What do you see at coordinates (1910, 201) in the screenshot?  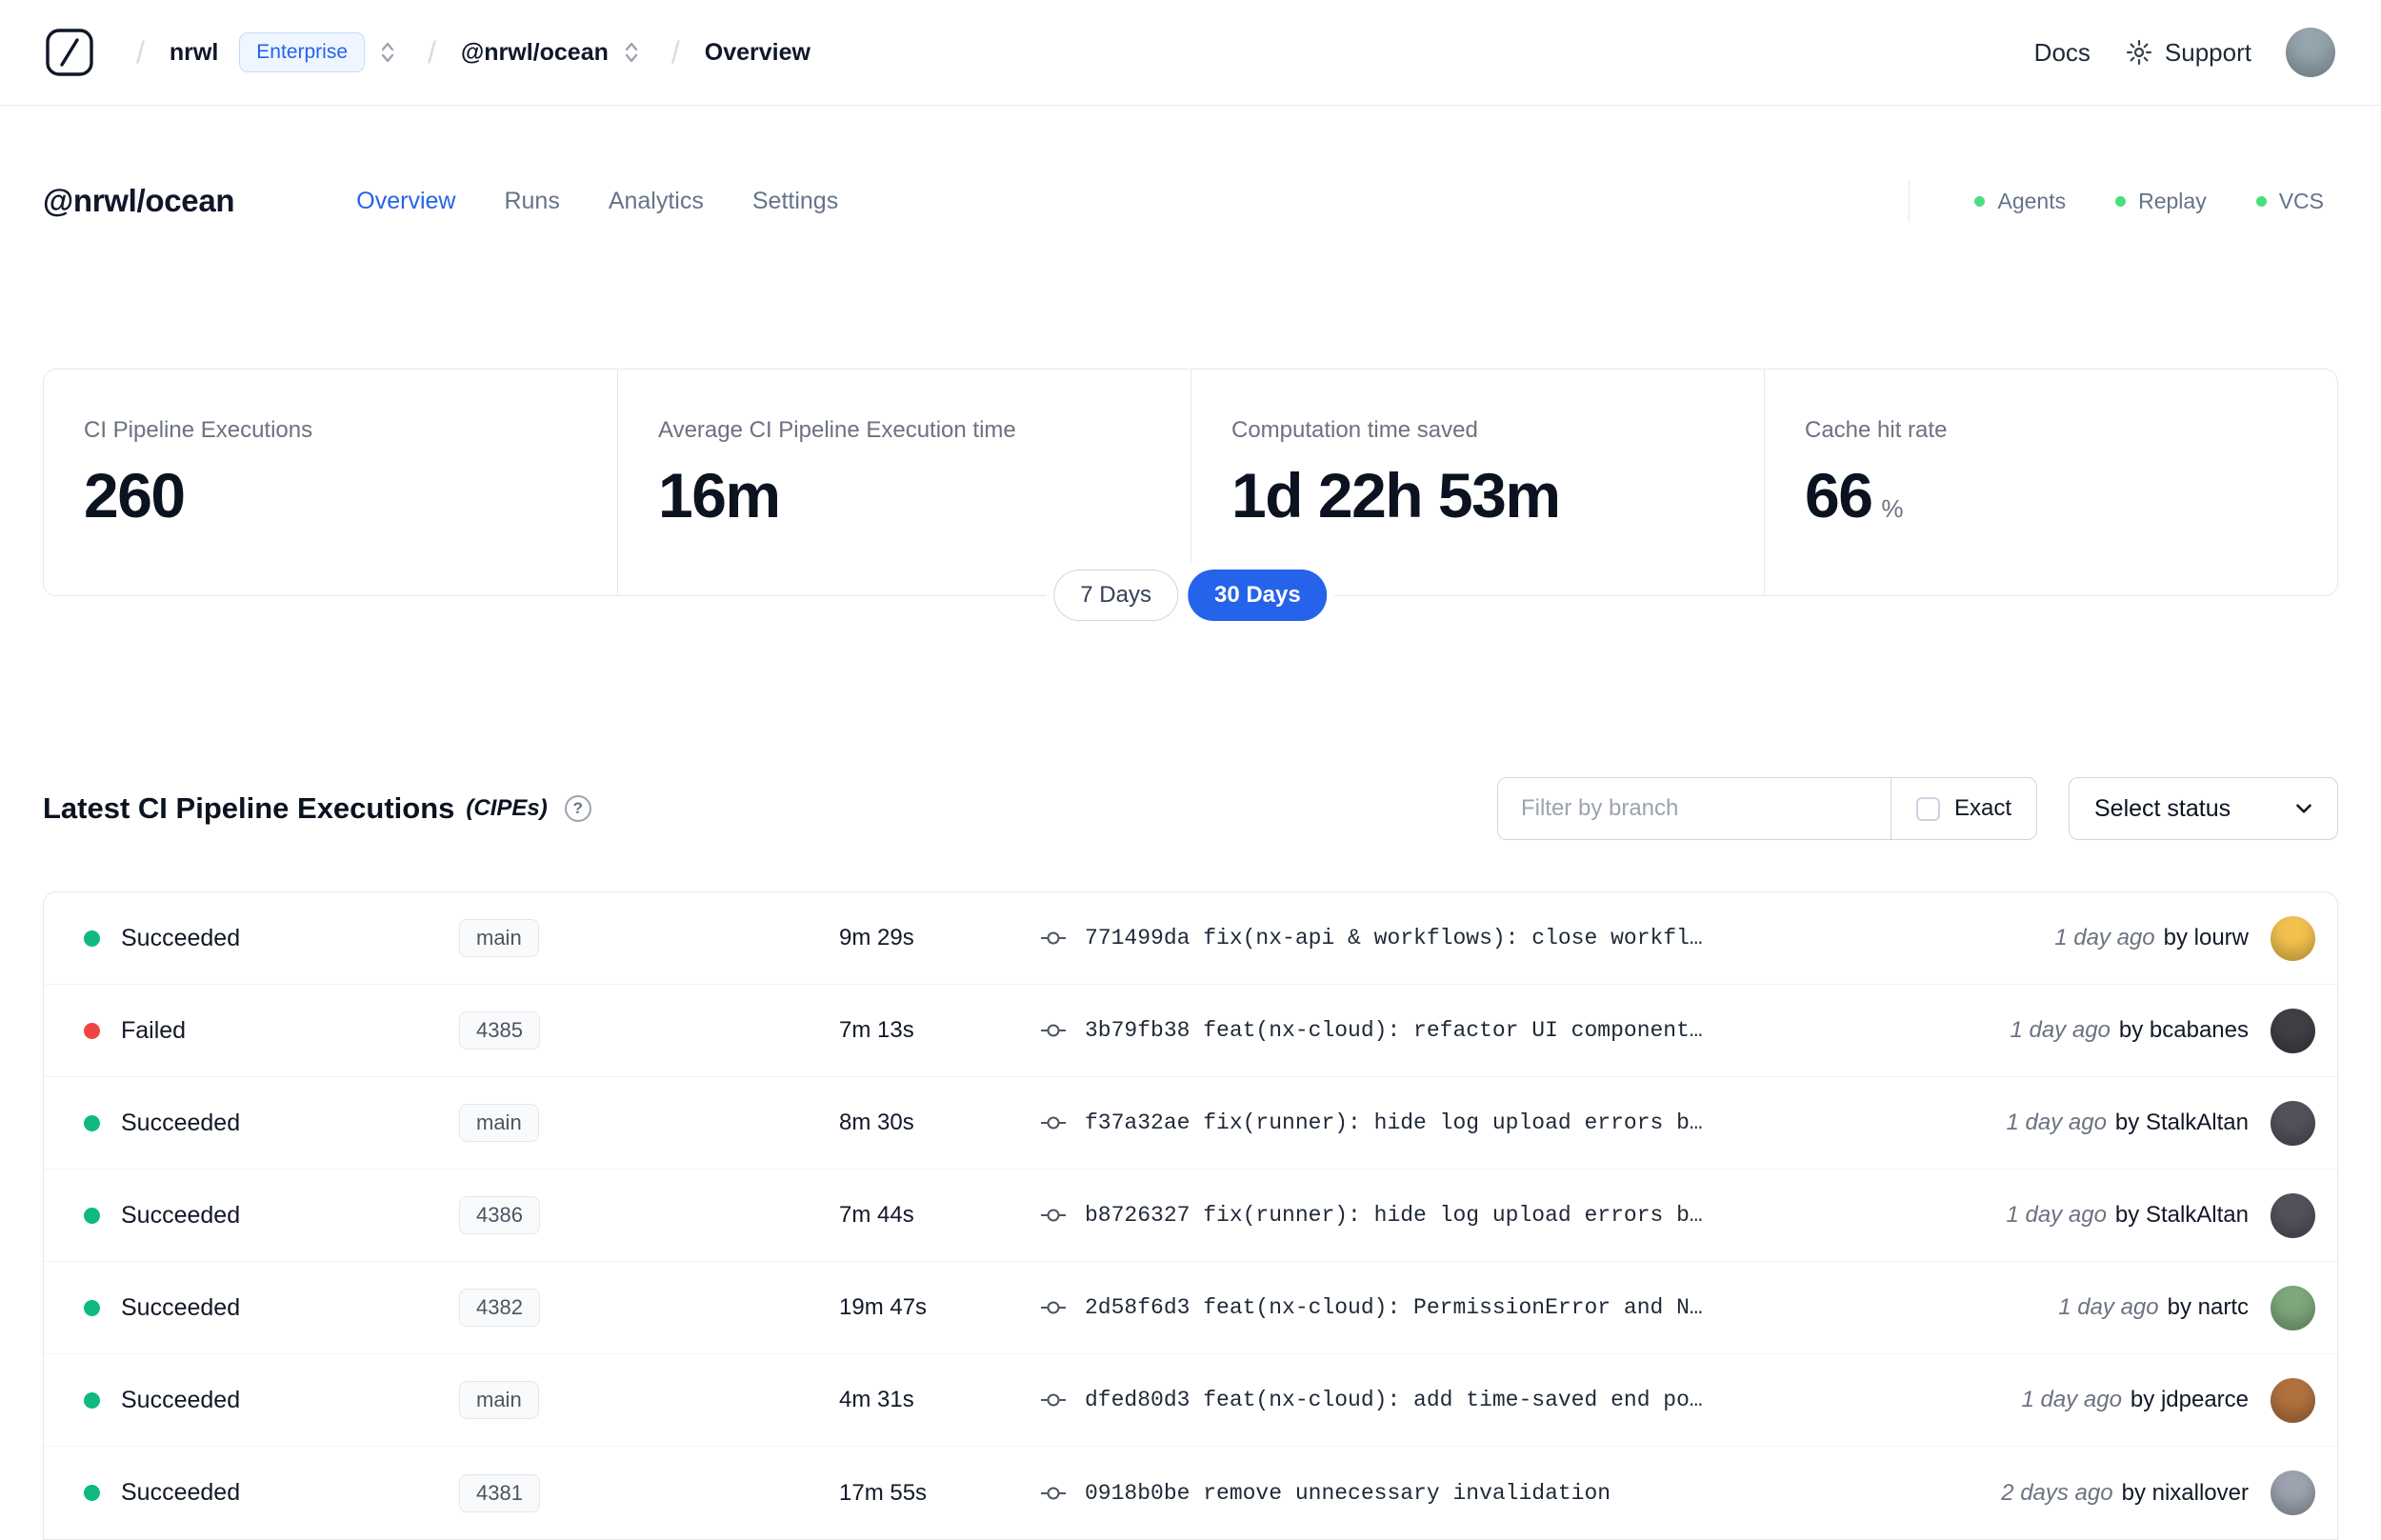 I see `vertical-divider` at bounding box center [1910, 201].